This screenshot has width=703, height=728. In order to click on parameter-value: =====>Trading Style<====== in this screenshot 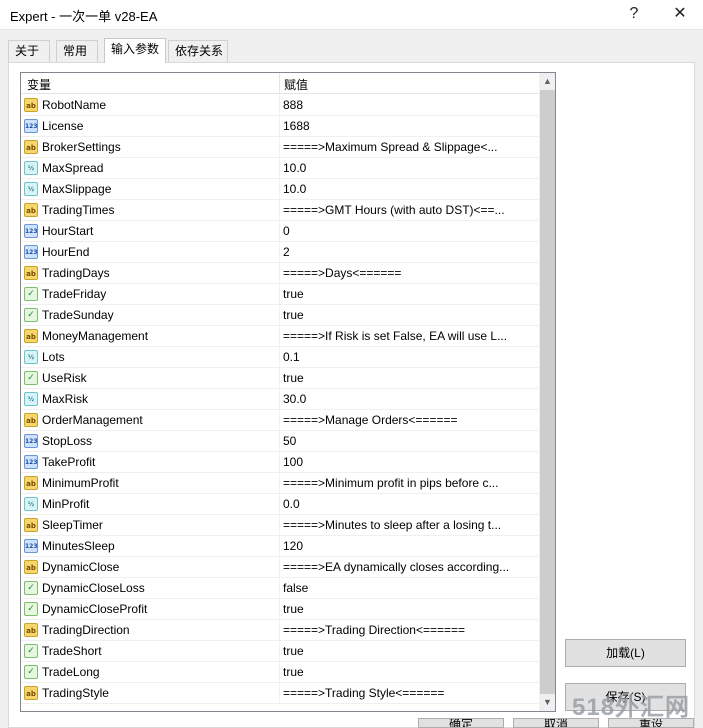, I will do `click(410, 693)`.